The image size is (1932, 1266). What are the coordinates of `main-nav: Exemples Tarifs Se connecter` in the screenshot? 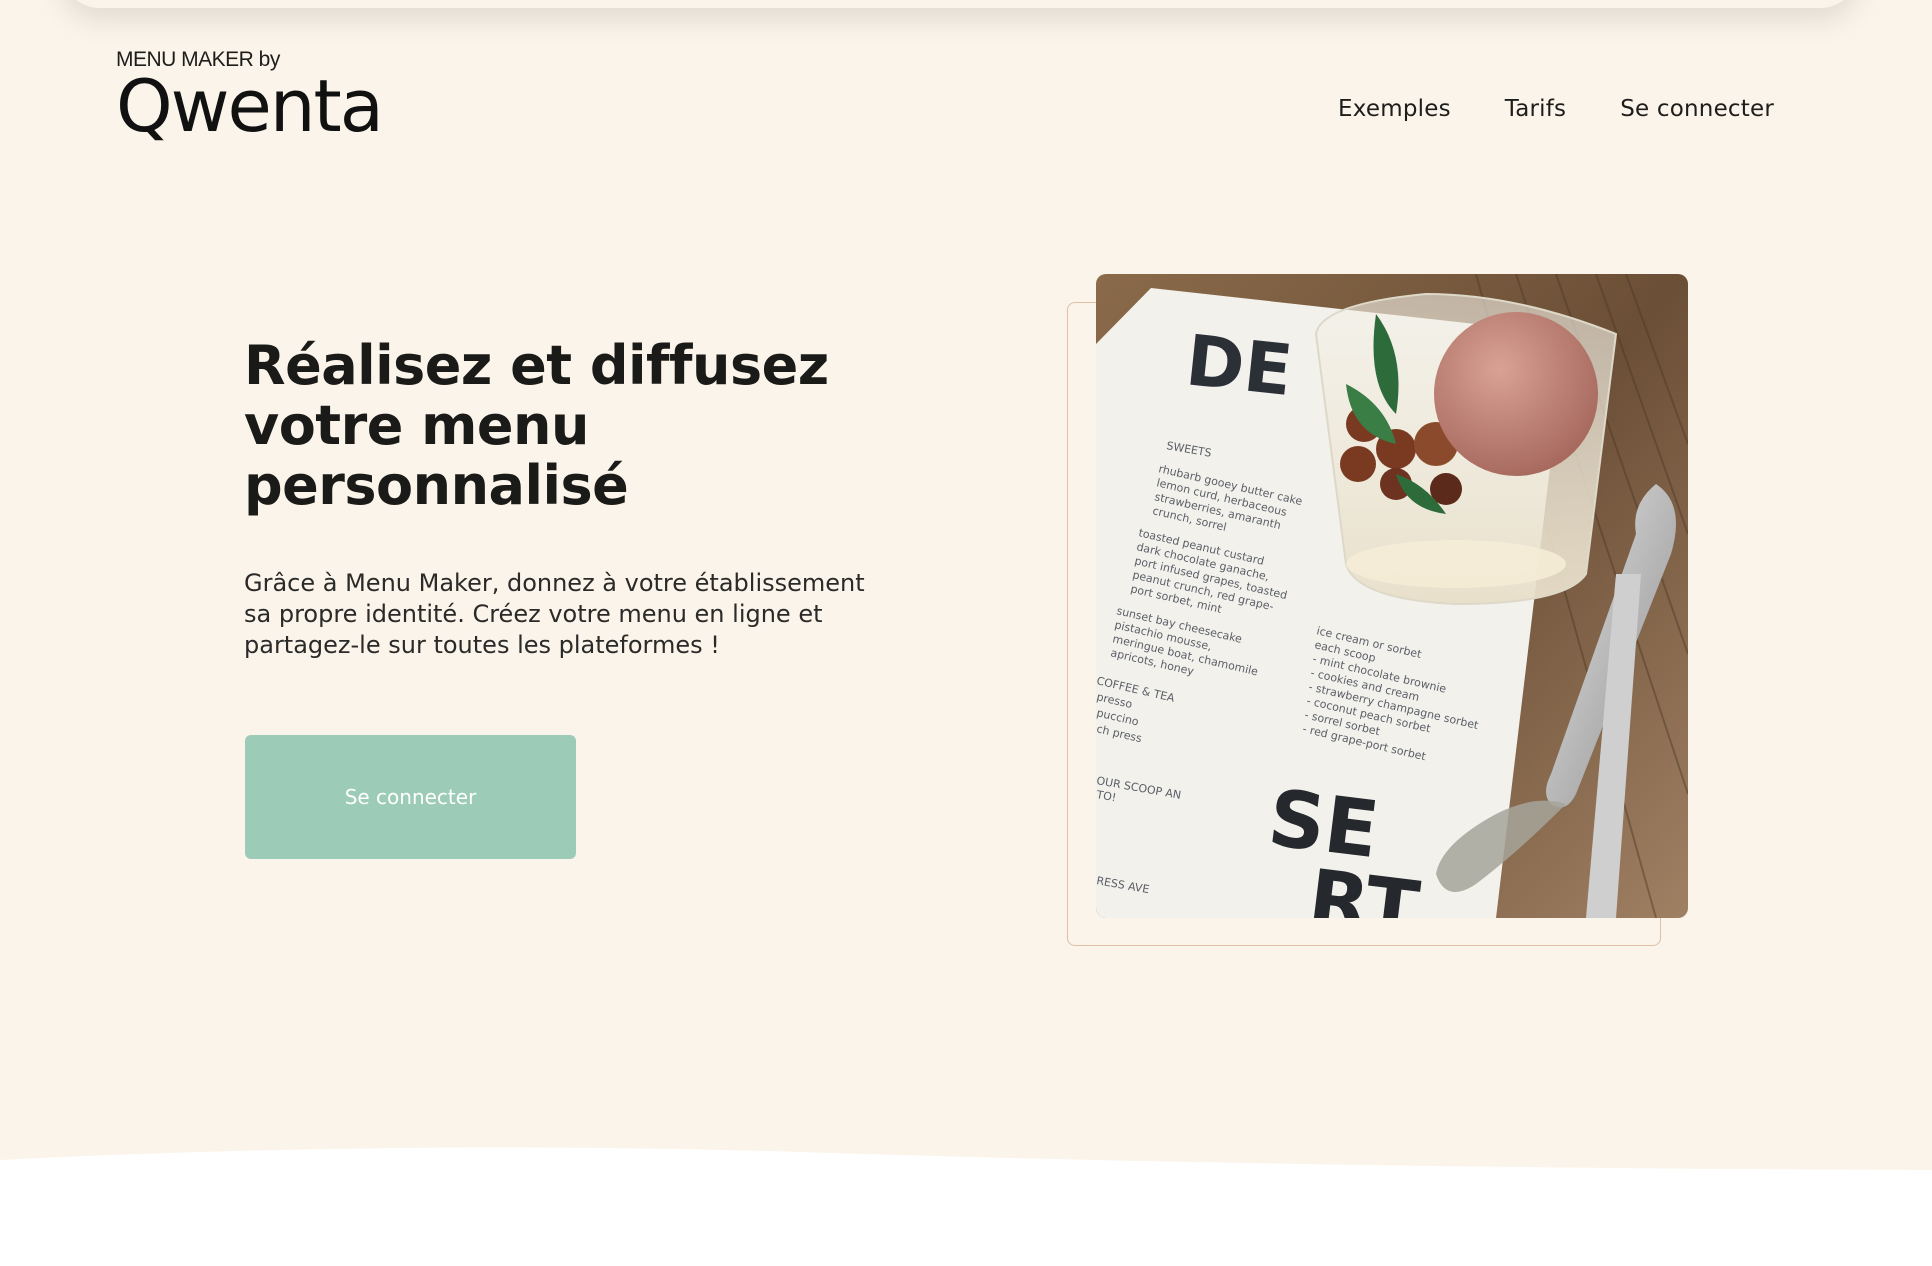 It's located at (1556, 109).